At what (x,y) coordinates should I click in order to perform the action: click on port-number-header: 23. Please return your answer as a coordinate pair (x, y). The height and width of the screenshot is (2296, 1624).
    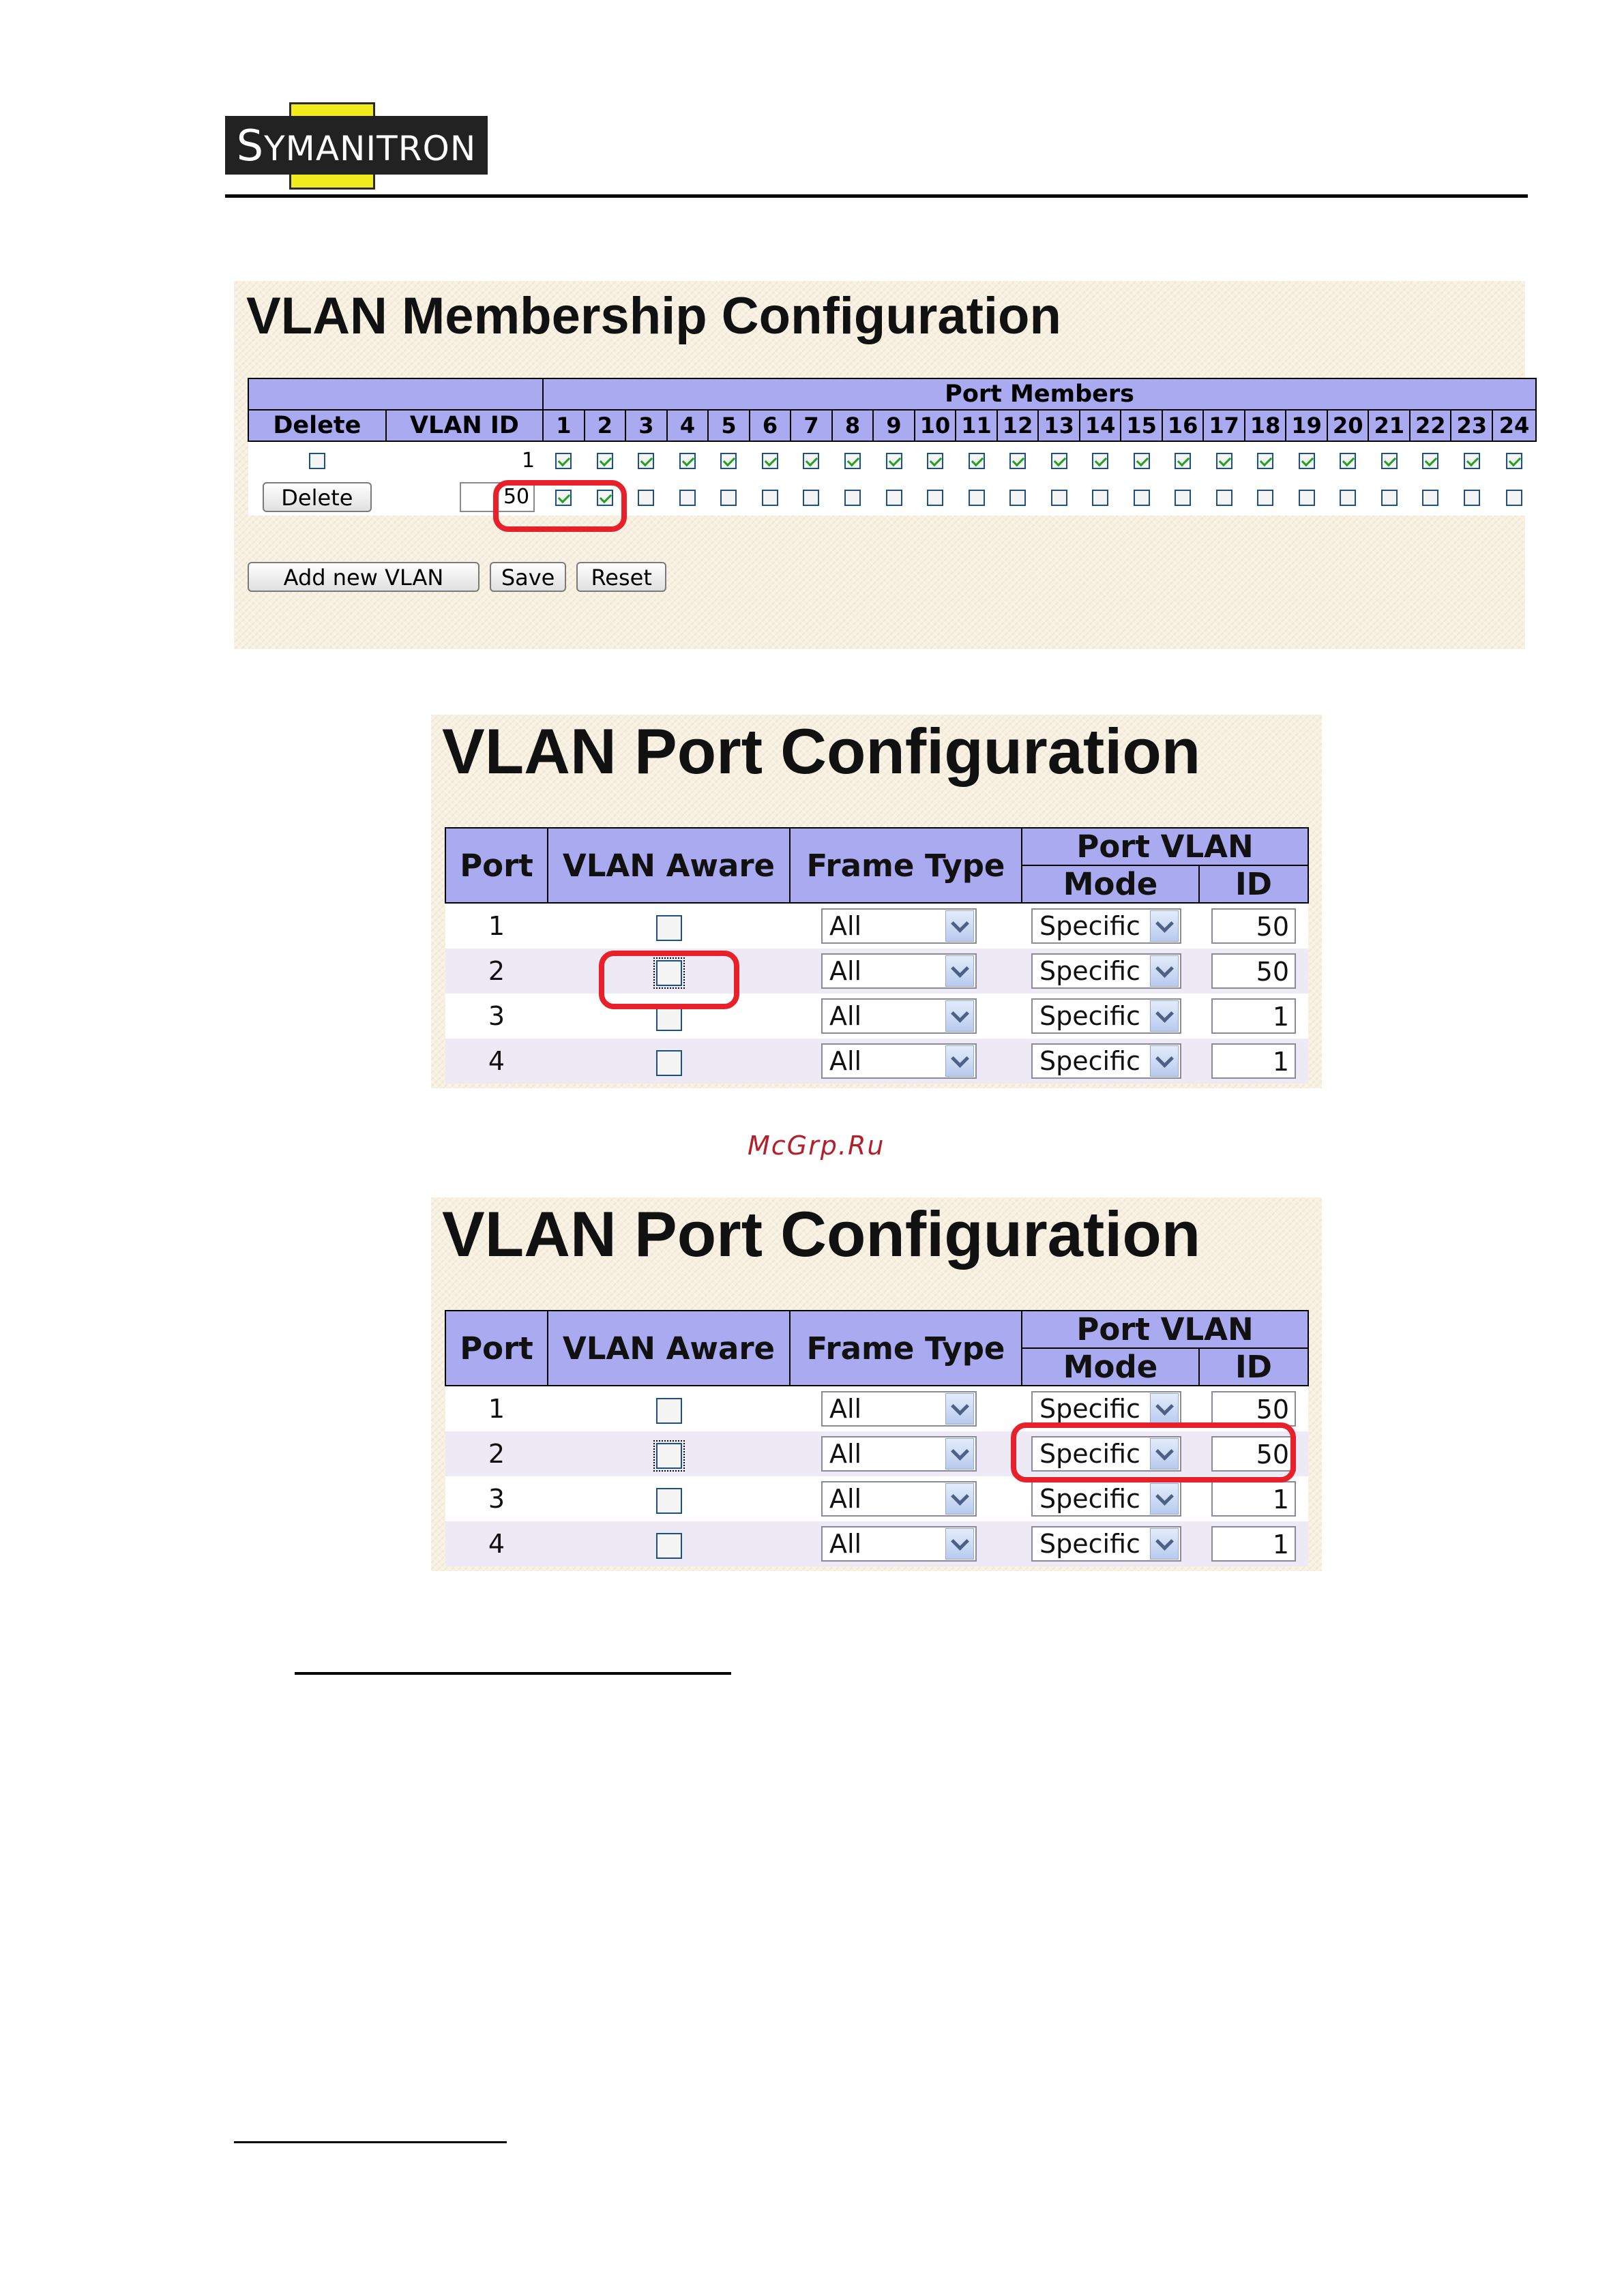
    Looking at the image, I should click on (1471, 426).